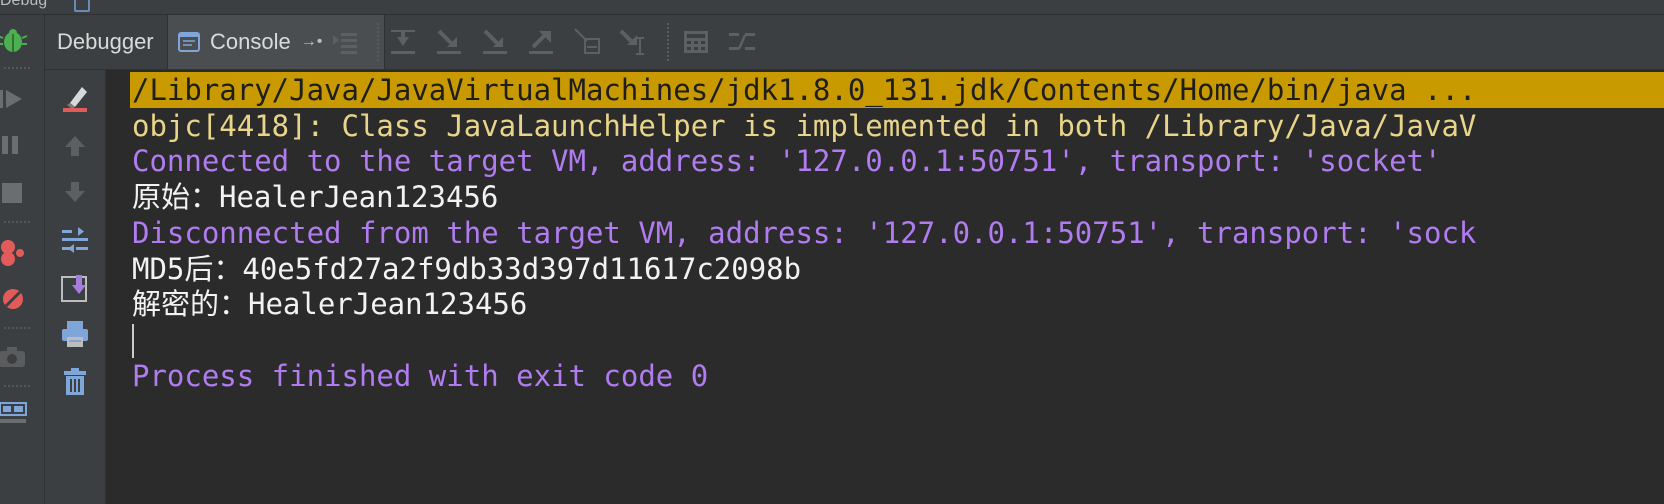 The width and height of the screenshot is (1664, 504). What do you see at coordinates (18, 253) in the screenshot?
I see `view-breakpoints-icon` at bounding box center [18, 253].